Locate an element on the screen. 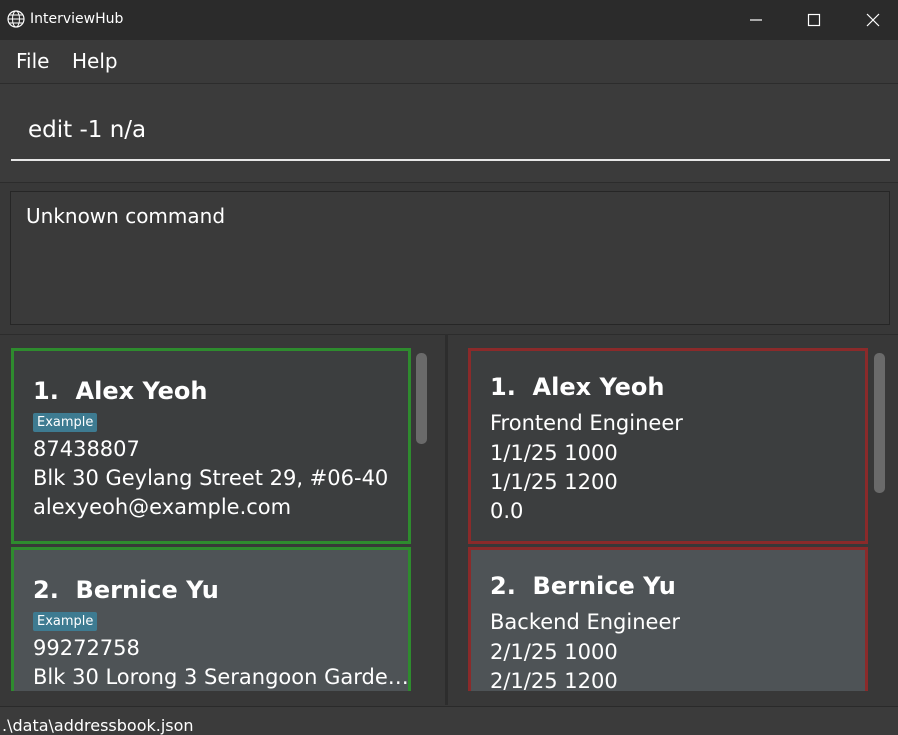 The width and height of the screenshot is (898, 735). person-address: Blk 30 Geylang Street 29, #06-40 is located at coordinates (211, 478).